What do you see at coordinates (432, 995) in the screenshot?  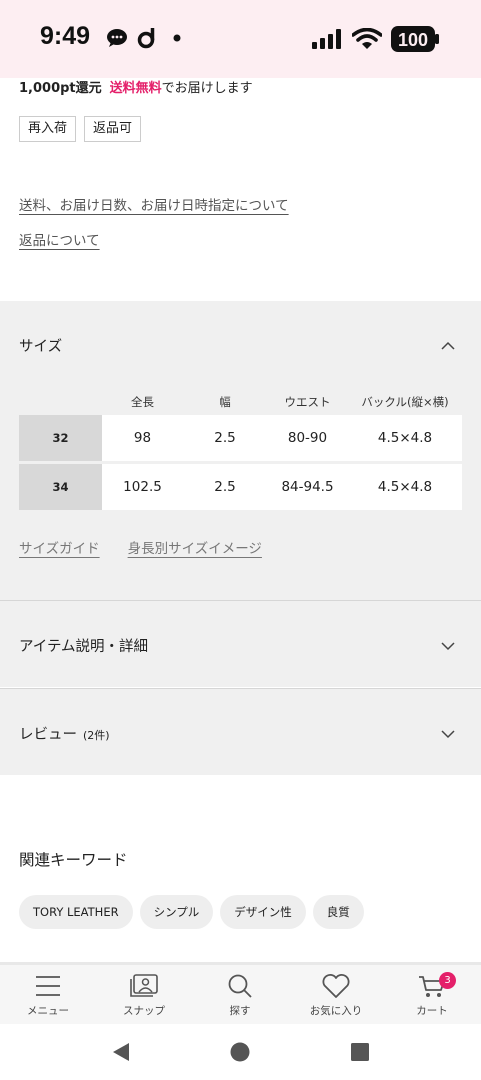 I see `nav-cart: カート 3` at bounding box center [432, 995].